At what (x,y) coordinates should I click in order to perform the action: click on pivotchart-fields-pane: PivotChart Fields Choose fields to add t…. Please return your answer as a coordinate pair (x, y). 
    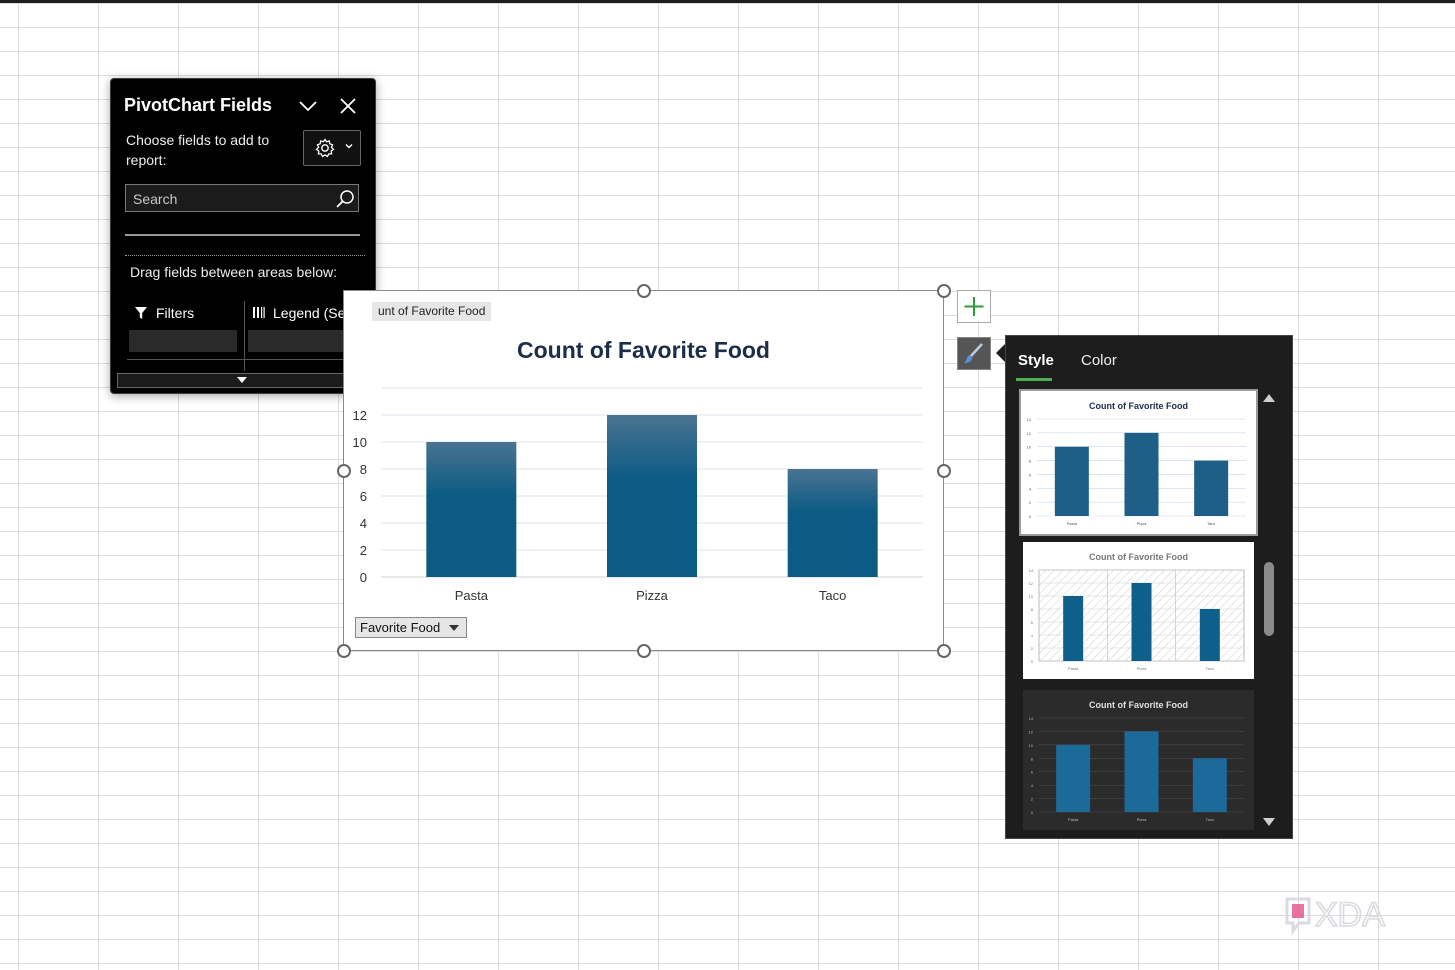
    Looking at the image, I should click on (243, 236).